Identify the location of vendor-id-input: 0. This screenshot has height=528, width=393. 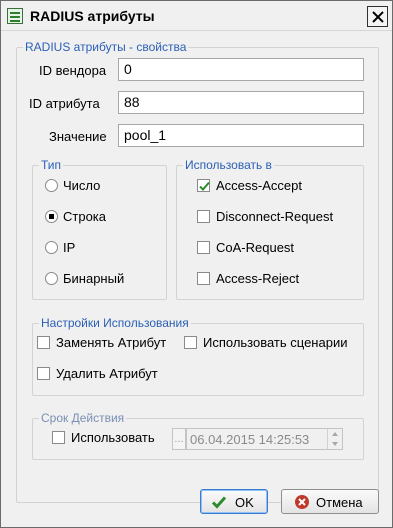
(241, 69).